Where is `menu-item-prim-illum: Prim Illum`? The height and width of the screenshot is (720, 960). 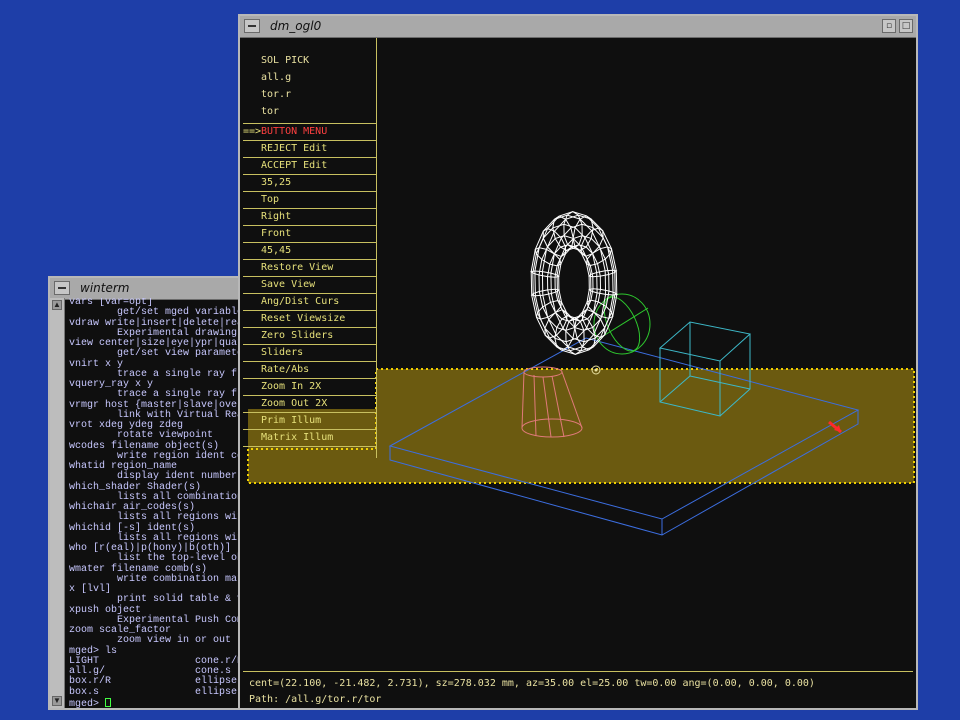
menu-item-prim-illum: Prim Illum is located at coordinates (309, 421).